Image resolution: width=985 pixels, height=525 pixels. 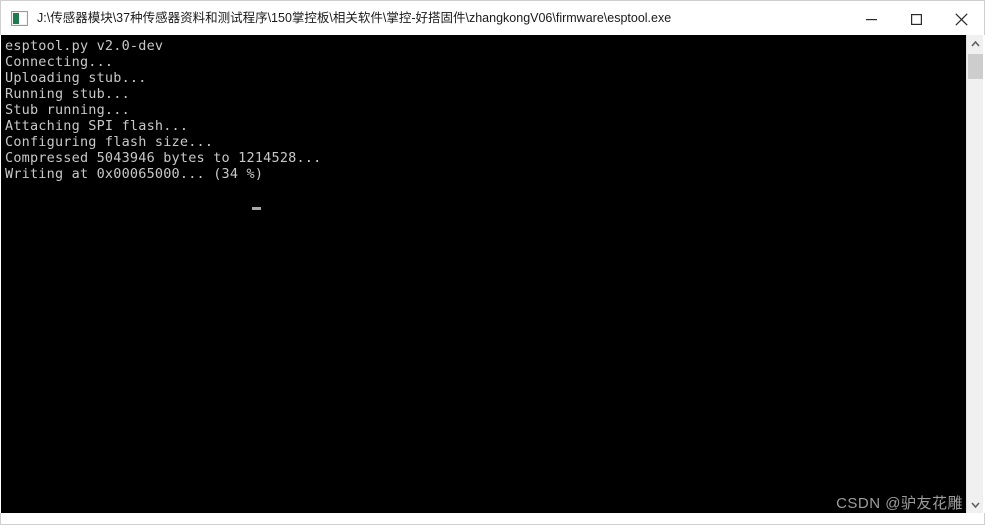 I want to click on minimize-icon, so click(x=871, y=19).